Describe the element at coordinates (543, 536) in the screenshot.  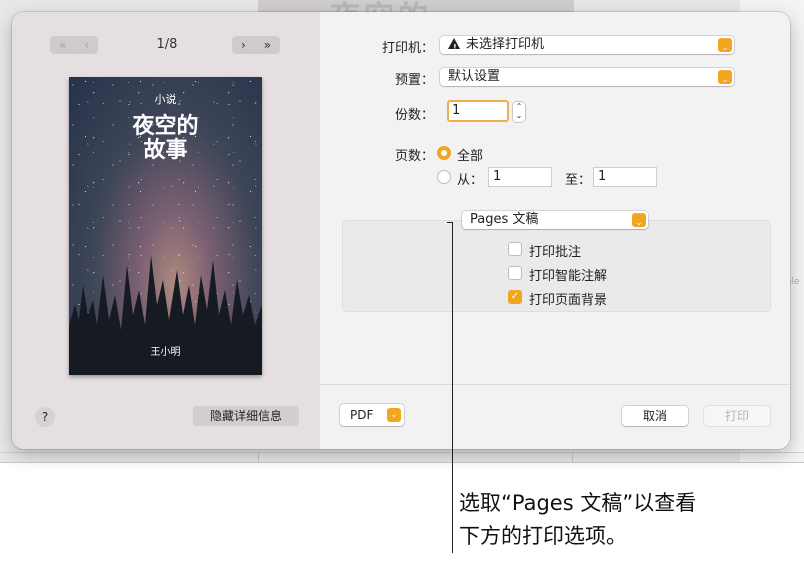
I see `callout-line-text: 下方的打印选项。` at that location.